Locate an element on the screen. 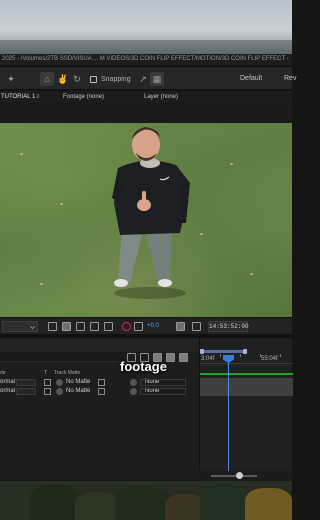 The image size is (320, 520). timeline-zoom-slider is located at coordinates (234, 475).